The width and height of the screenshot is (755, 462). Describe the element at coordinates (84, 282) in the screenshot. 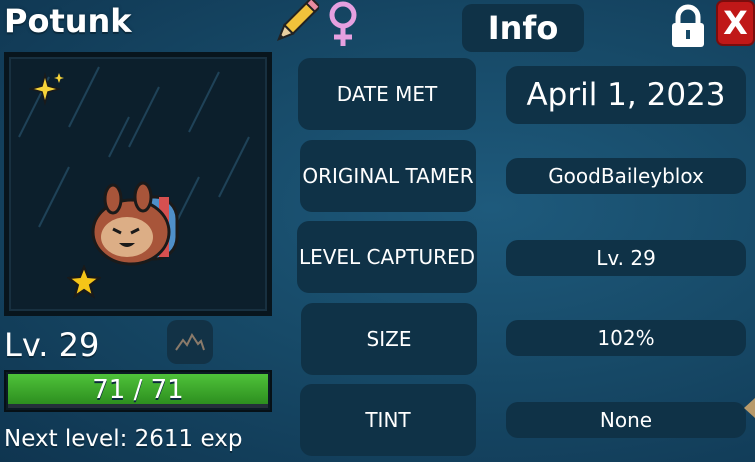

I see `star-icon` at that location.